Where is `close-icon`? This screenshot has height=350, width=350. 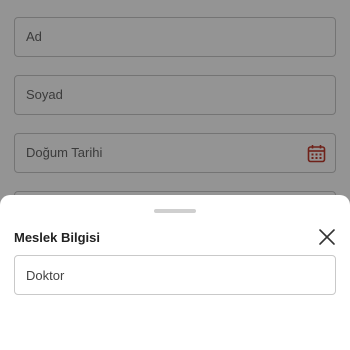 close-icon is located at coordinates (327, 237).